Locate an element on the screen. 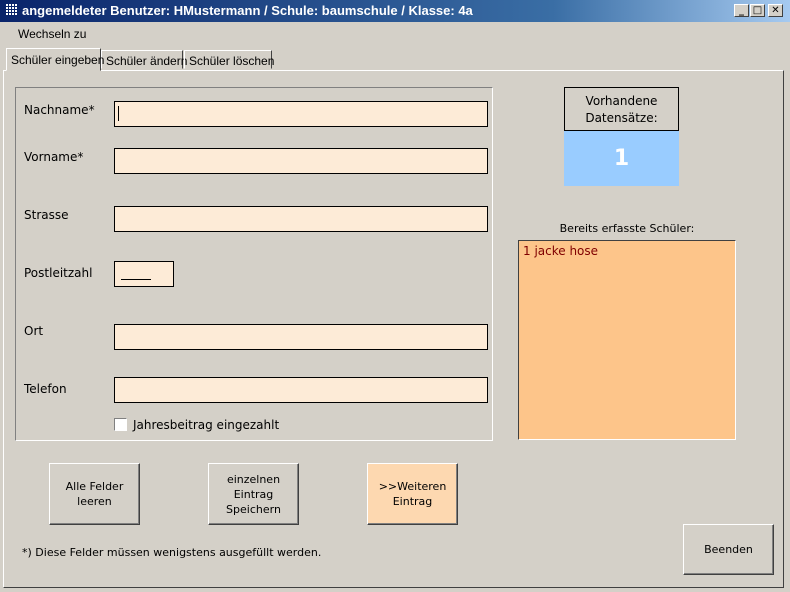 This screenshot has width=790, height=592. fee-paid-checkbox is located at coordinates (120, 424).